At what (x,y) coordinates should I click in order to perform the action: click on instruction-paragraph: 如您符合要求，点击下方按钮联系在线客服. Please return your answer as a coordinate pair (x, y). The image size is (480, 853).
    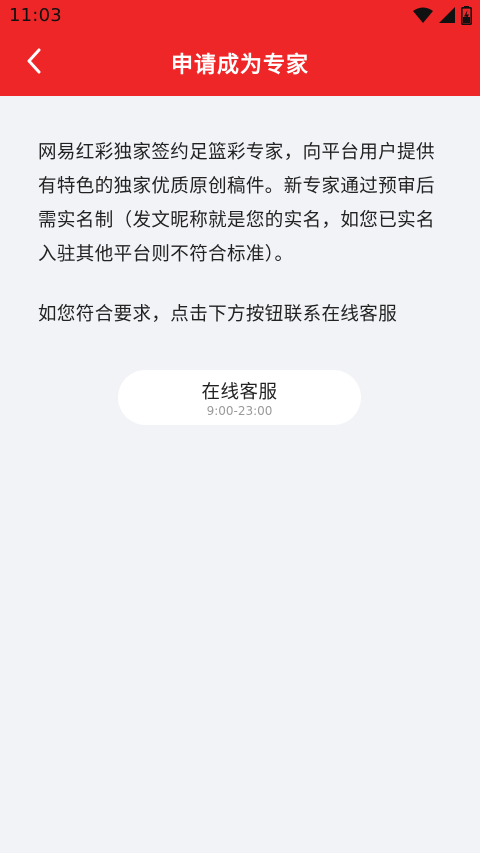
    Looking at the image, I should click on (218, 314).